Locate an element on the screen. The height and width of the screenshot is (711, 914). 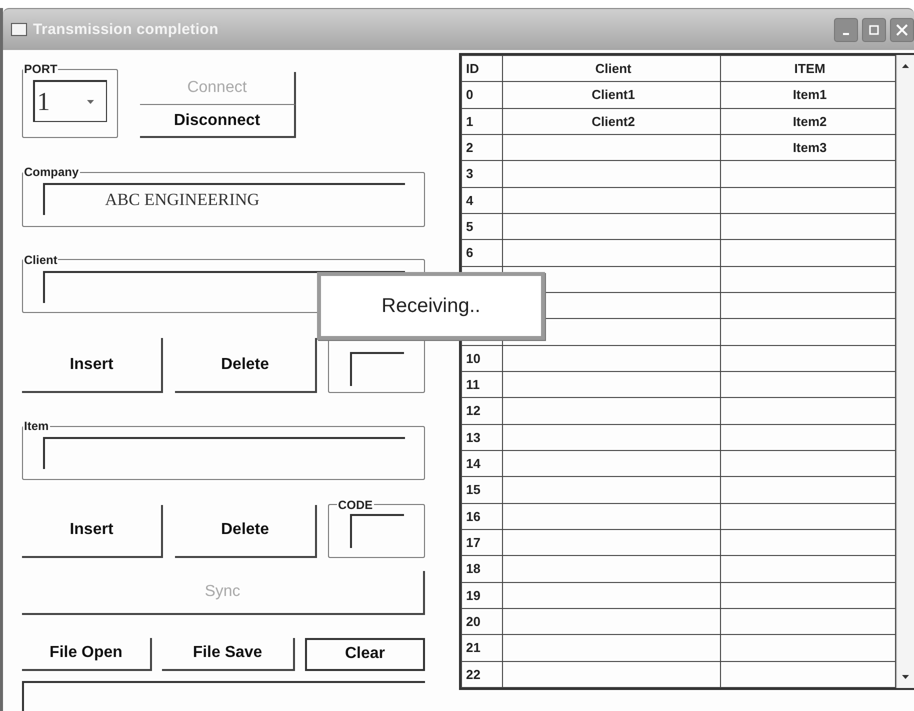
close-button is located at coordinates (902, 30).